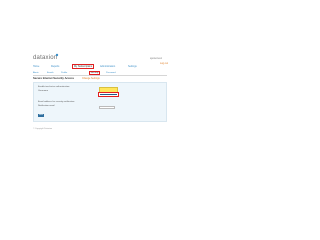  I want to click on security-email-label: Email address for security notification:, so click(56, 102).